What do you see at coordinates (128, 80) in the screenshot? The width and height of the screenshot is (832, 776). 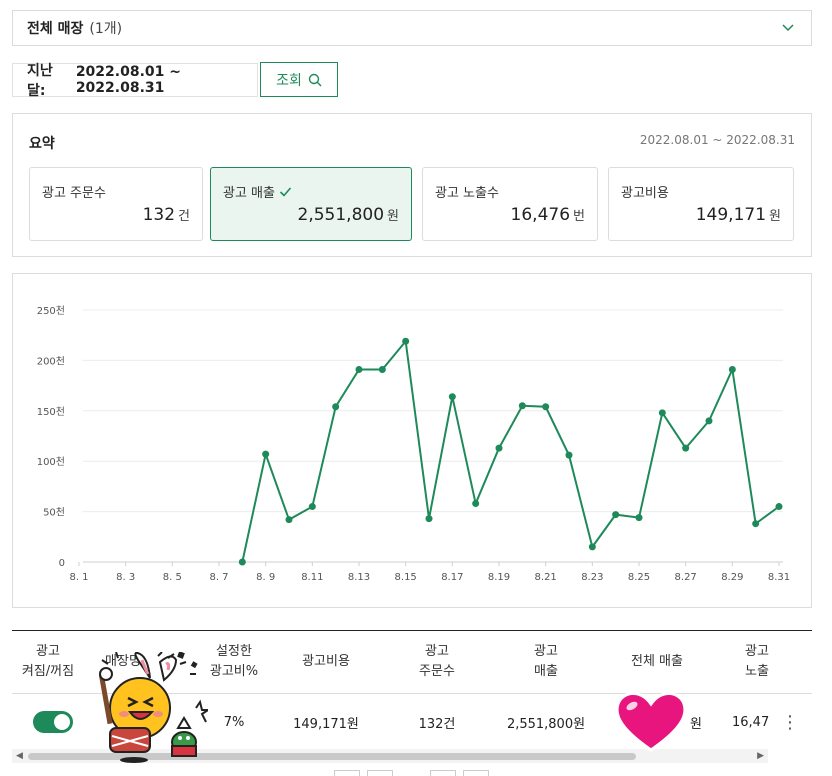 I see `period-range: 2022.08.01 ~ 2022.08.31` at bounding box center [128, 80].